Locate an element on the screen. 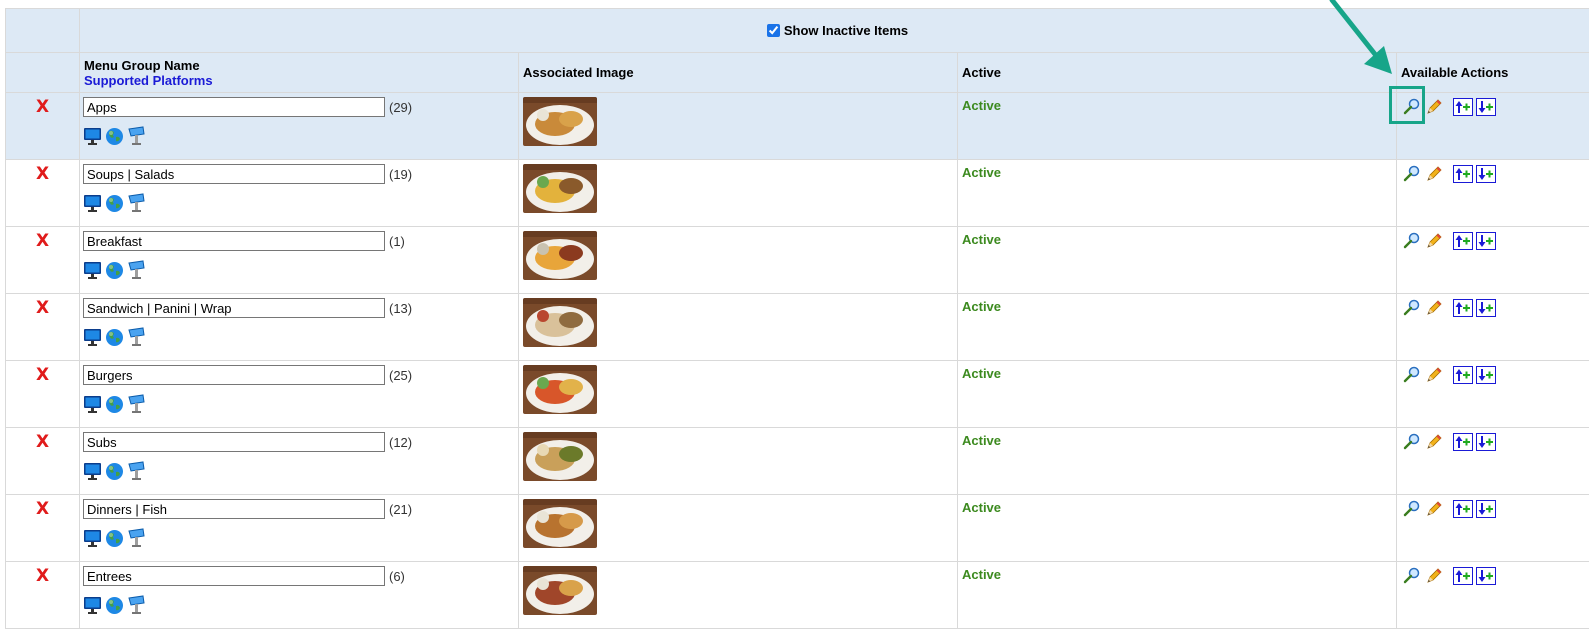 Image resolution: width=1589 pixels, height=629 pixels. item-count: (13) is located at coordinates (400, 308).